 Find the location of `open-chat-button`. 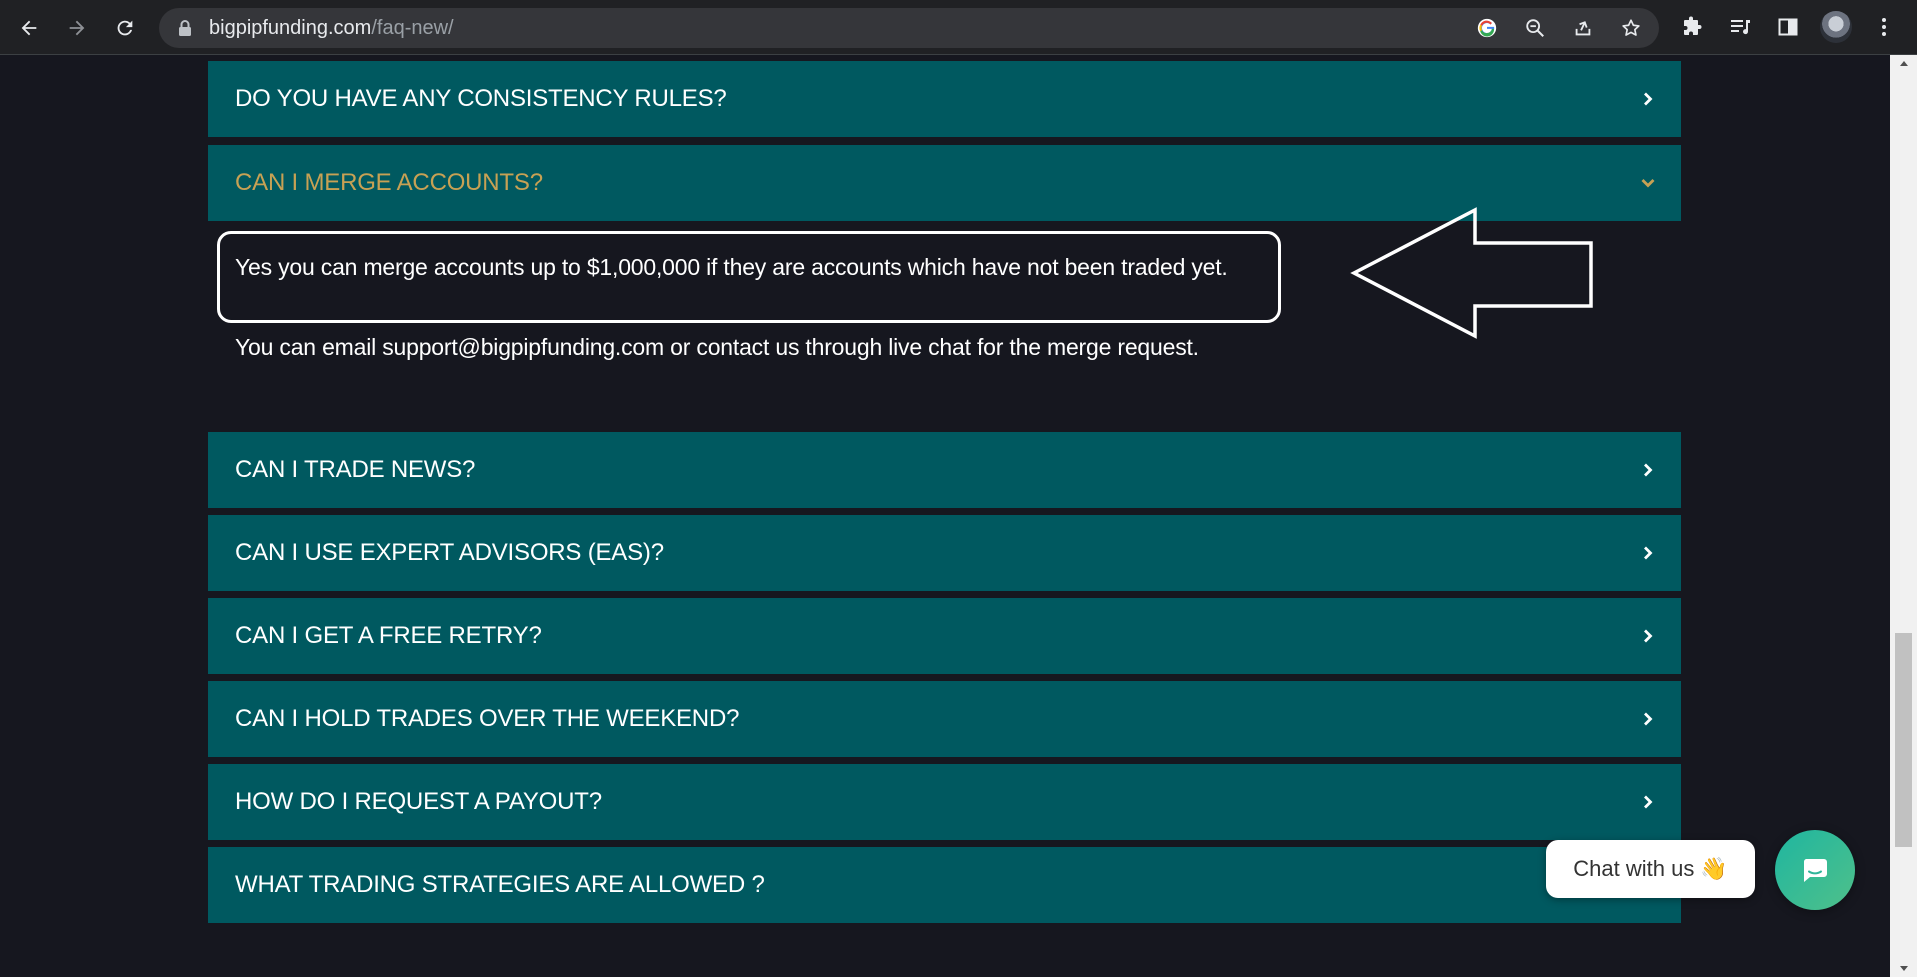

open-chat-button is located at coordinates (1815, 870).